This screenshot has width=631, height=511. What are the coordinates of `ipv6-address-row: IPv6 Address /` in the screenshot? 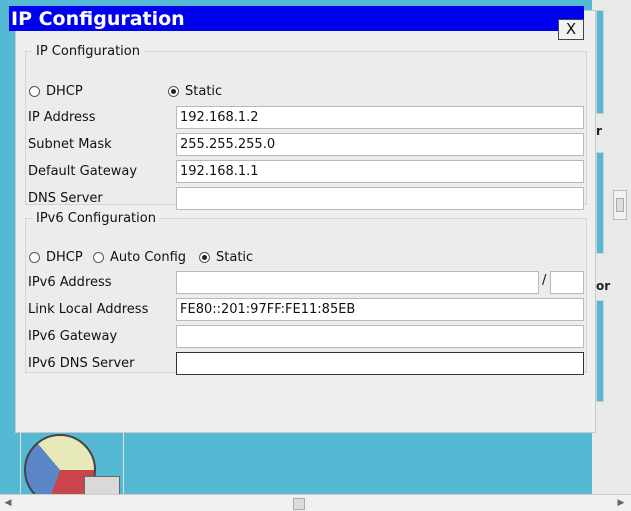 It's located at (306, 283).